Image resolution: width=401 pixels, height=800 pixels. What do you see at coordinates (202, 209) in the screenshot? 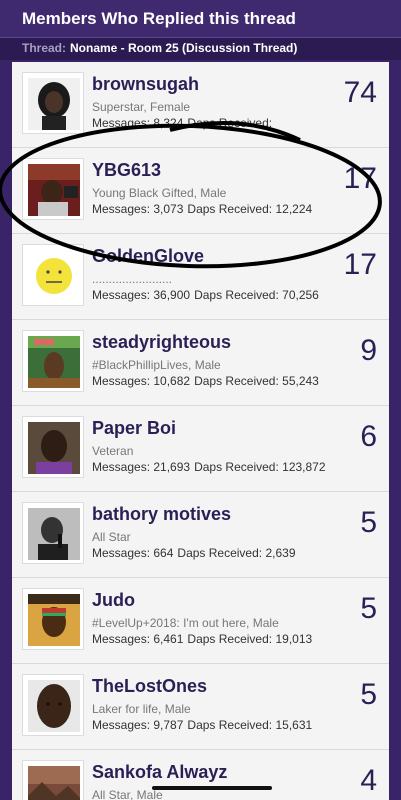
I see `member-stats: Messages: 3,073 Daps Received: 12,224` at bounding box center [202, 209].